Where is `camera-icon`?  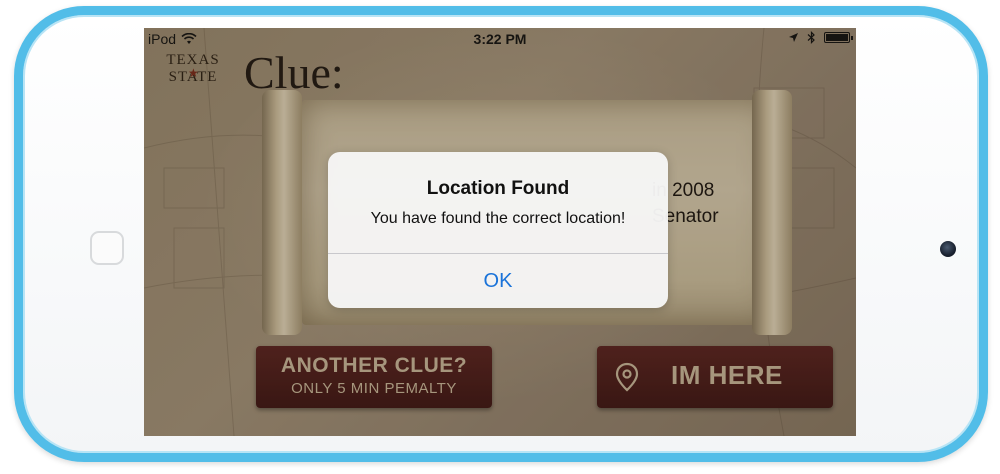
camera-icon is located at coordinates (948, 249).